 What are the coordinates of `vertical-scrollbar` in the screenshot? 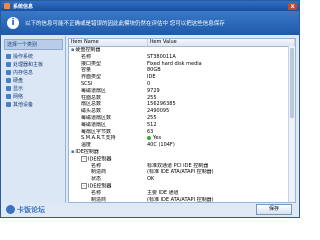 It's located at (291, 124).